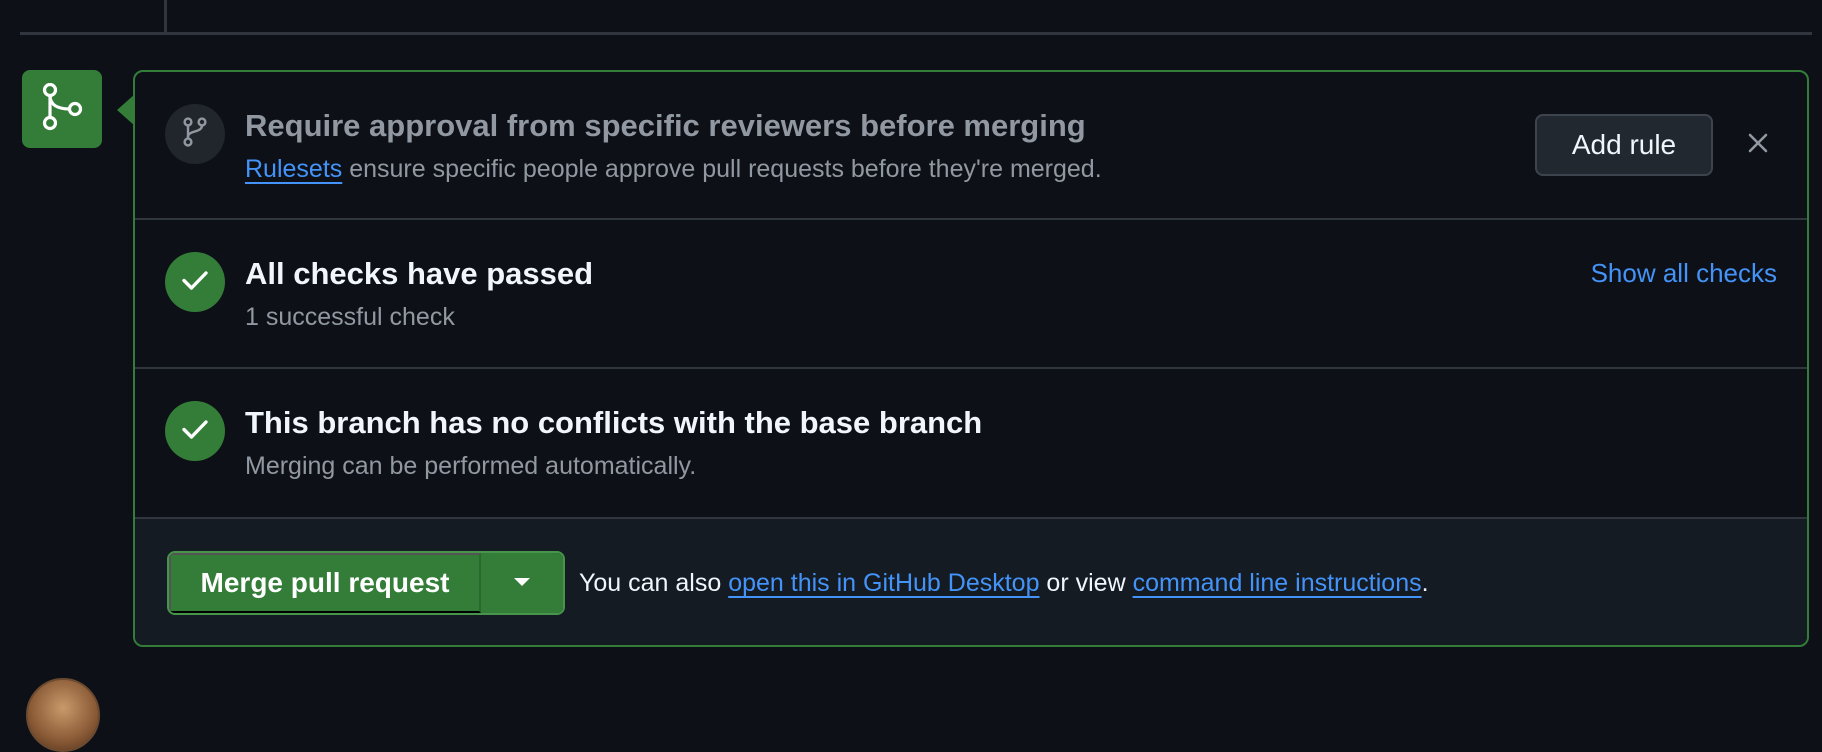 The image size is (1822, 752). I want to click on merge-box-pointer, so click(125, 110).